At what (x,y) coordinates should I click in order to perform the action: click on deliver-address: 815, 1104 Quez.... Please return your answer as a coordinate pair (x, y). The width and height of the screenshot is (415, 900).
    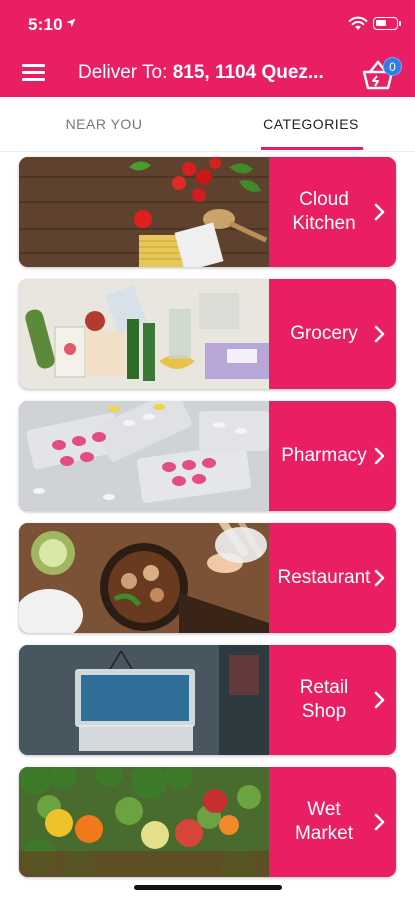
    Looking at the image, I should click on (248, 72).